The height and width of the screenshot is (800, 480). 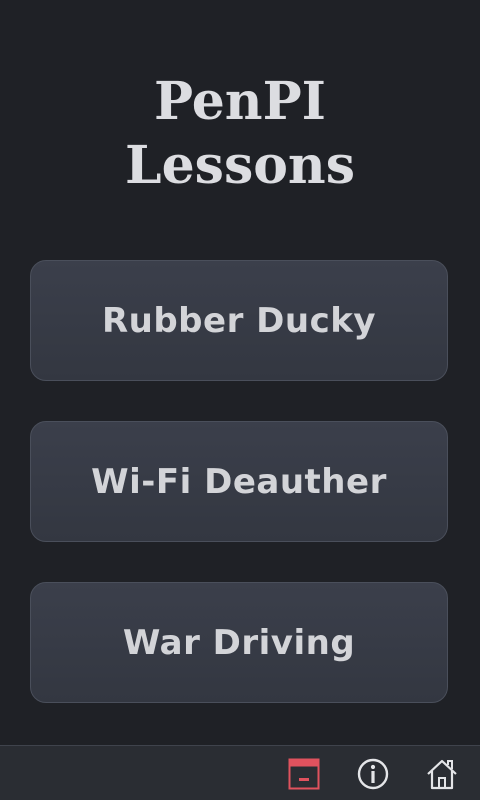 I want to click on bottom-bar, so click(x=240, y=772).